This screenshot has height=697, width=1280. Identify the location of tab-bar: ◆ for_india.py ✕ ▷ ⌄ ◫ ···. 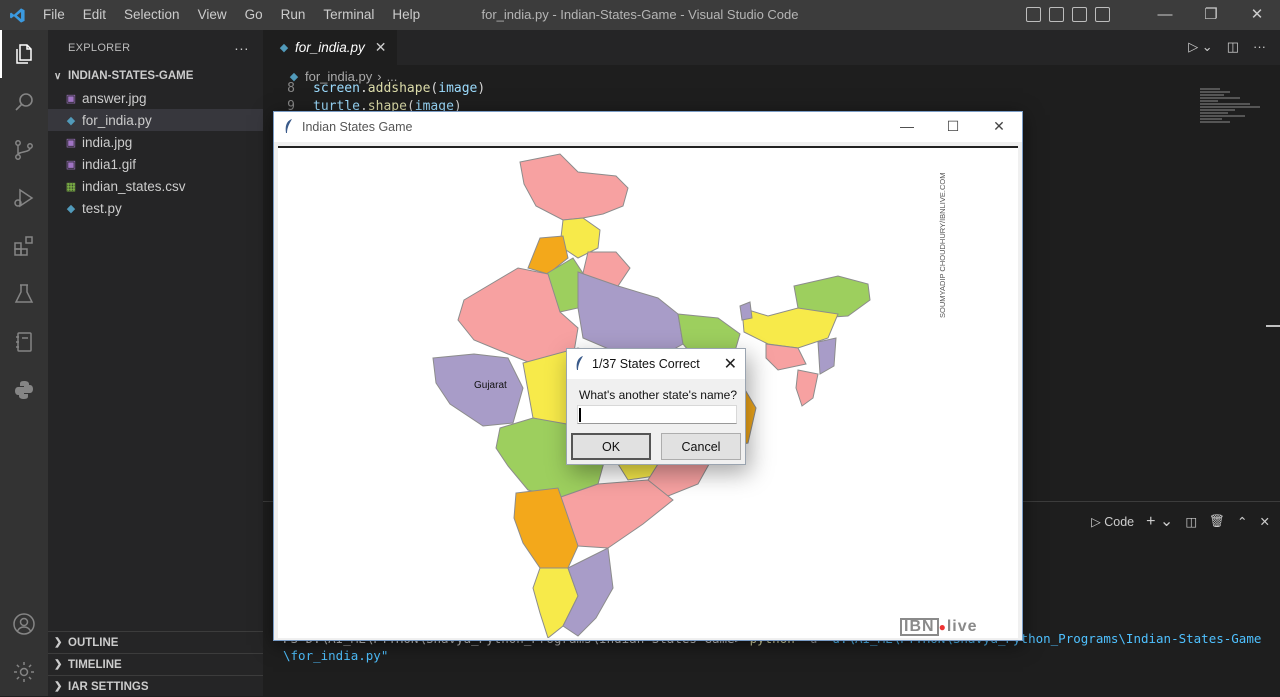
(771, 47).